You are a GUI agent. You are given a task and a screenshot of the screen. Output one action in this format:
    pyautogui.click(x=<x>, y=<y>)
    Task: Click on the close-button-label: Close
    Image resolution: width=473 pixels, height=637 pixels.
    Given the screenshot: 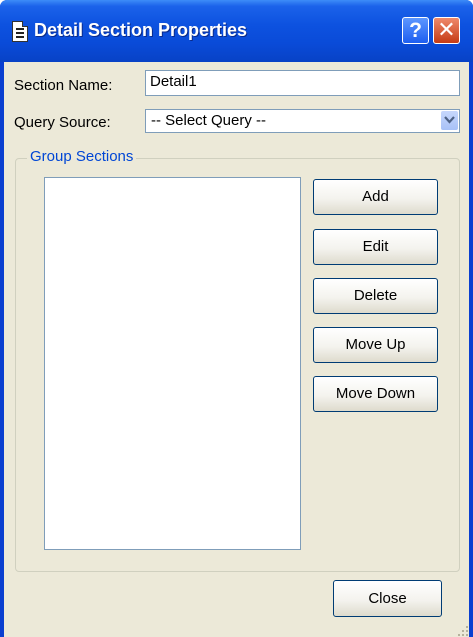 What is the action you would take?
    pyautogui.click(x=387, y=598)
    